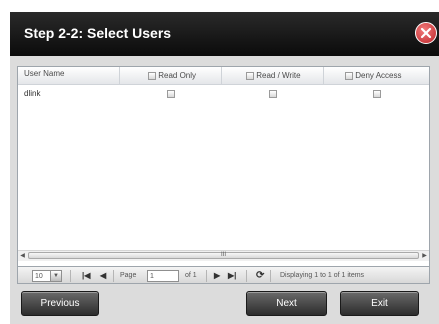 This screenshot has height=324, width=439. I want to click on first-page-icon: |◀, so click(86, 276).